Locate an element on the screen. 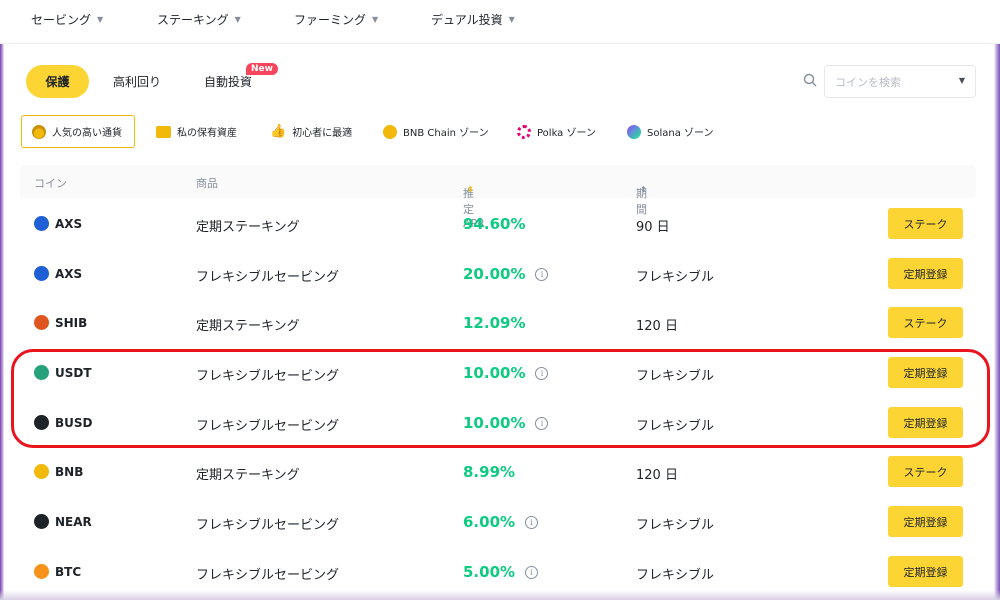 The width and height of the screenshot is (1000, 600). filter-popular-coins: 人気の高い通貨 is located at coordinates (78, 131).